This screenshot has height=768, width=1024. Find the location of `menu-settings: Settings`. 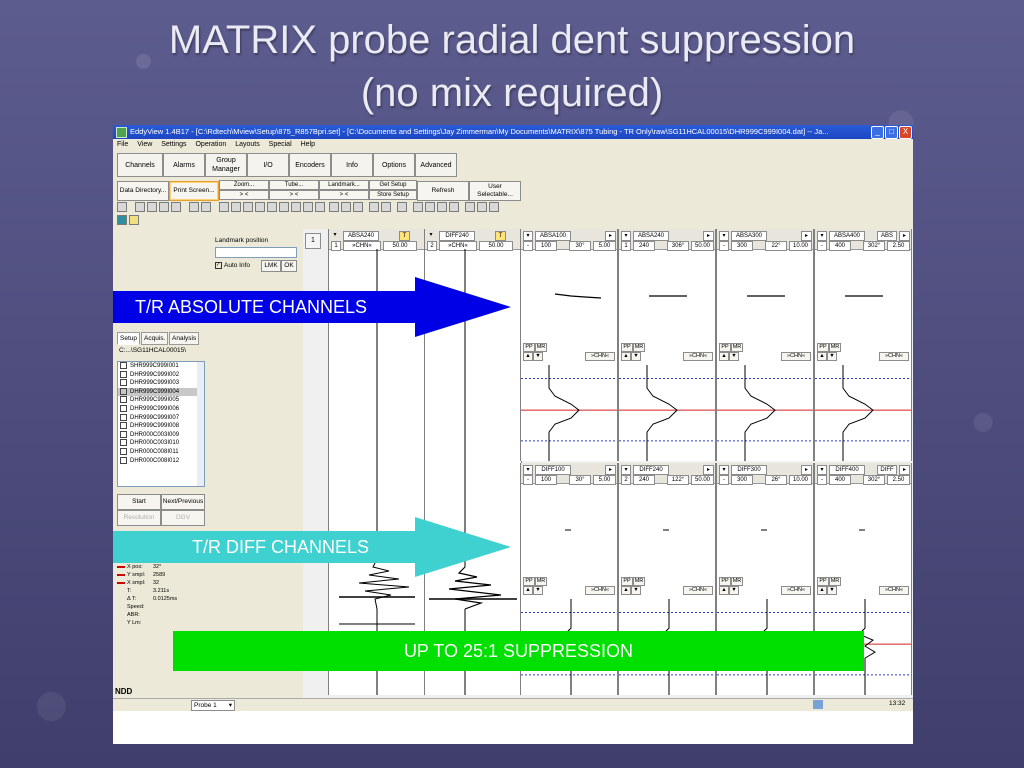

menu-settings: Settings is located at coordinates (173, 144).